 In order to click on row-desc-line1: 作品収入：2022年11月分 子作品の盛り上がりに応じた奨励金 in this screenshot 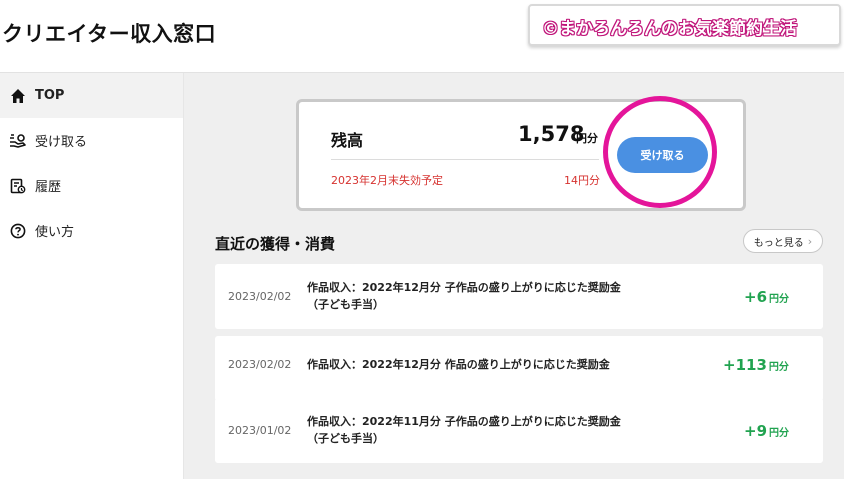, I will do `click(464, 421)`.